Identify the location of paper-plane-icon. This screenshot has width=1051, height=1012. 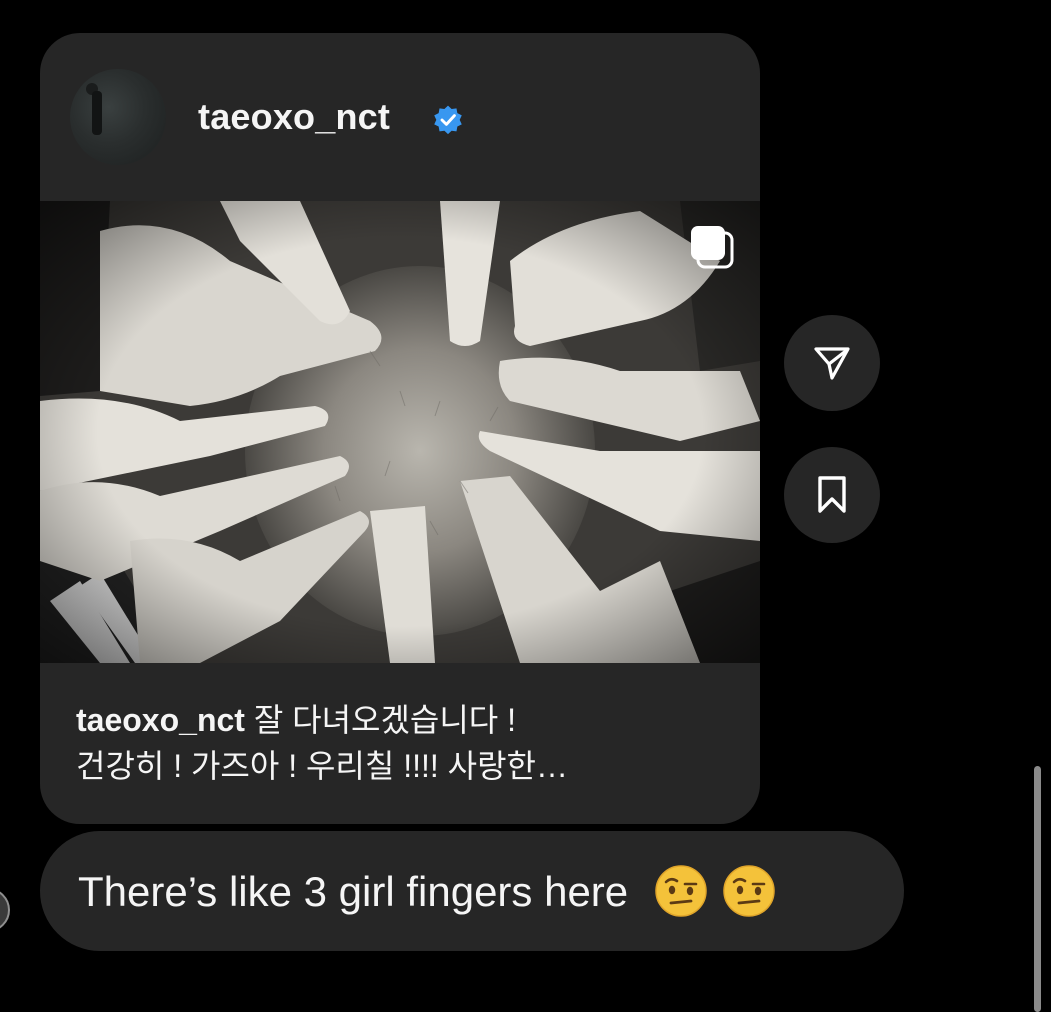
(832, 363).